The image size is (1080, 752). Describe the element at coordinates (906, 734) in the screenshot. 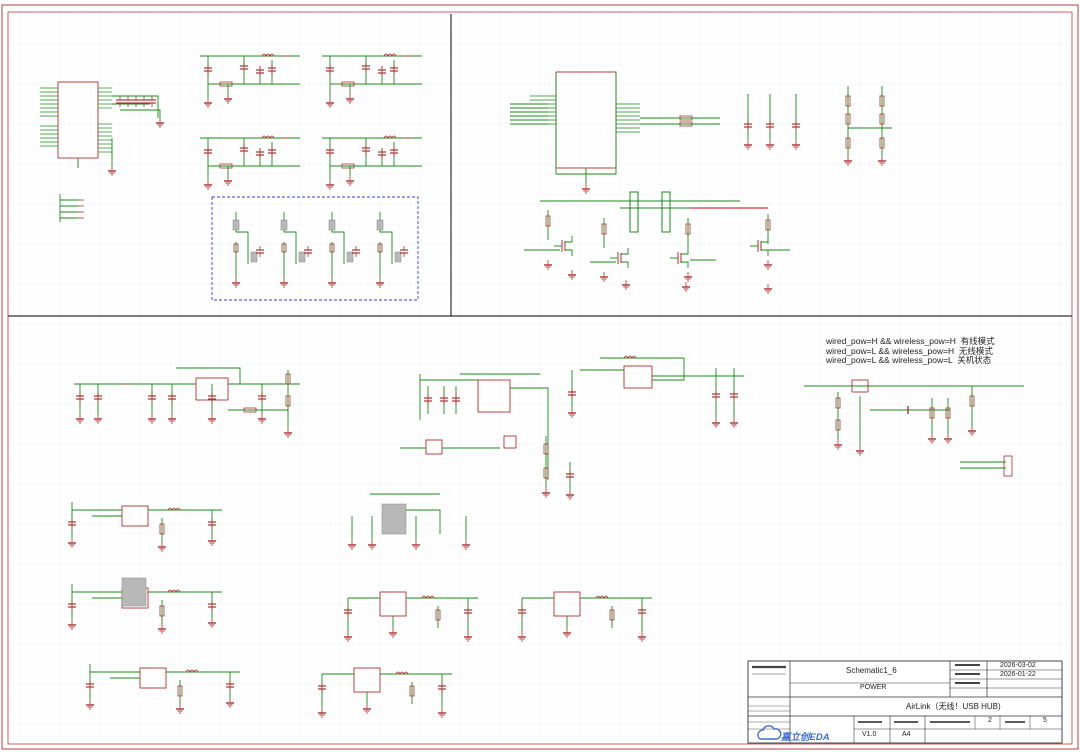

I see `paper-size: A4` at that location.